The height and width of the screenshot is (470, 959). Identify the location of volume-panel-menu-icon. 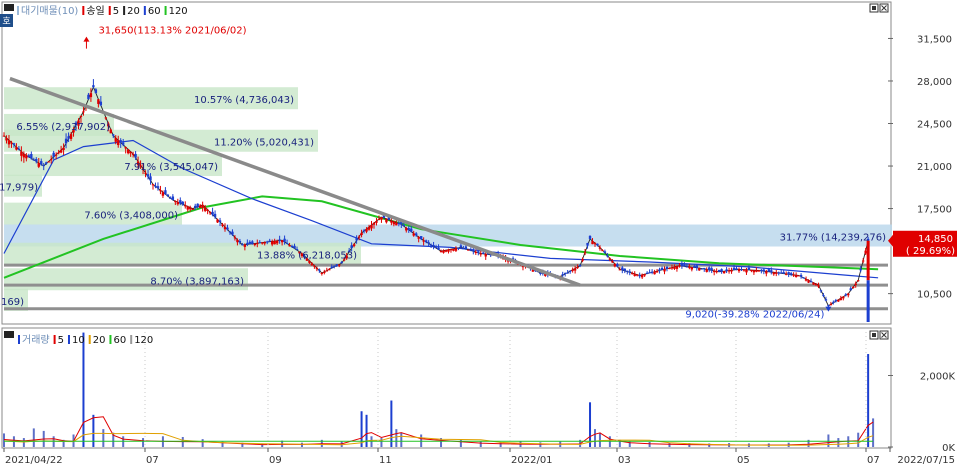
(9, 334).